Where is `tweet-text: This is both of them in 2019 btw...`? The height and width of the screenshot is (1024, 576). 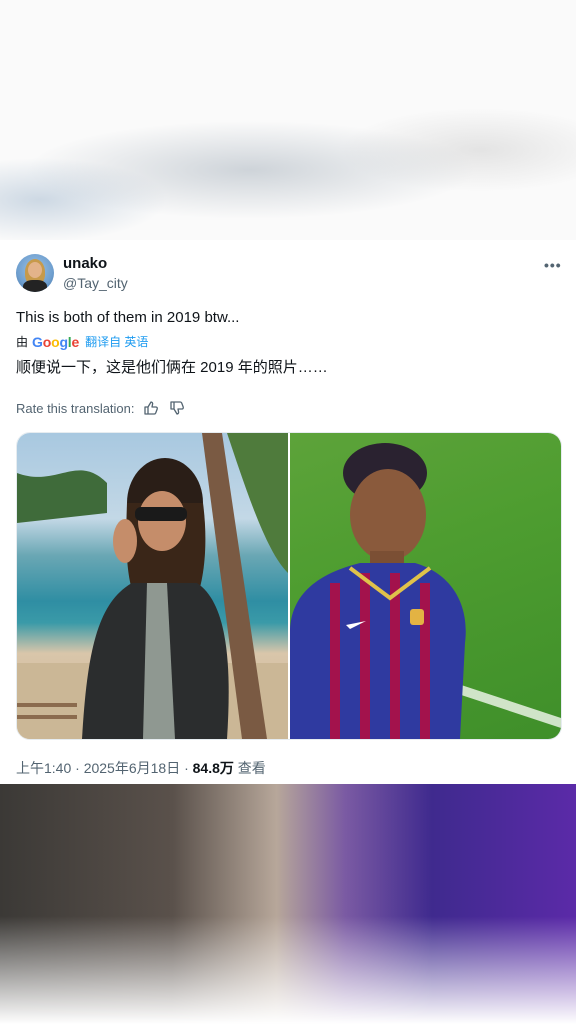 tweet-text: This is both of them in 2019 btw... is located at coordinates (128, 317).